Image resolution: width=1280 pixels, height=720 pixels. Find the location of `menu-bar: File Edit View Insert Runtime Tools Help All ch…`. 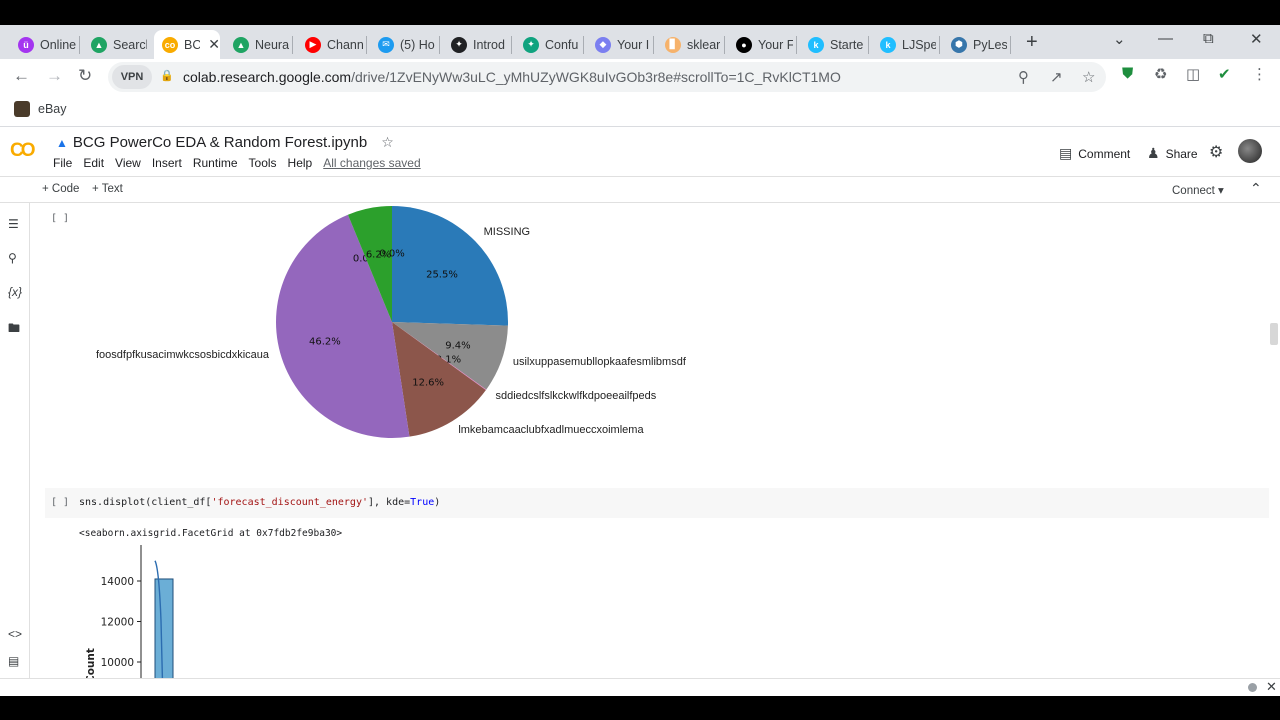

menu-bar: File Edit View Insert Runtime Tools Help All ch… is located at coordinates (242, 163).